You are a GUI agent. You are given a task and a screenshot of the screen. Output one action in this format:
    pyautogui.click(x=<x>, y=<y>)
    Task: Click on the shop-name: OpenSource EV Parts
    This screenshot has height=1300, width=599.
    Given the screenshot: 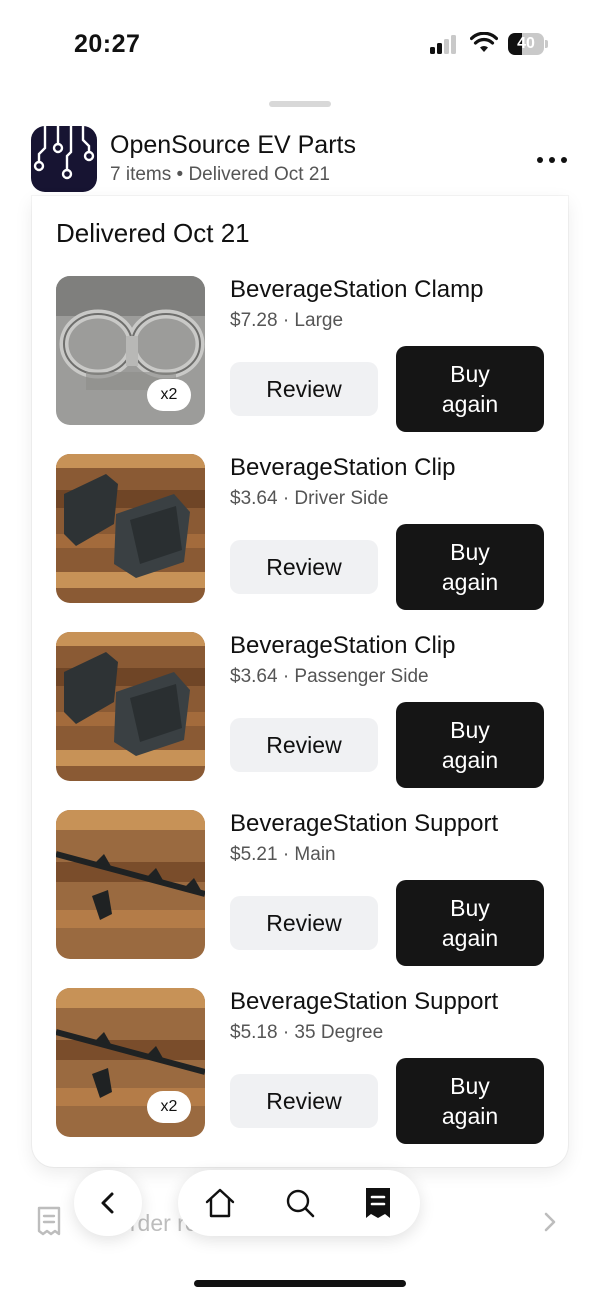 What is the action you would take?
    pyautogui.click(x=233, y=145)
    